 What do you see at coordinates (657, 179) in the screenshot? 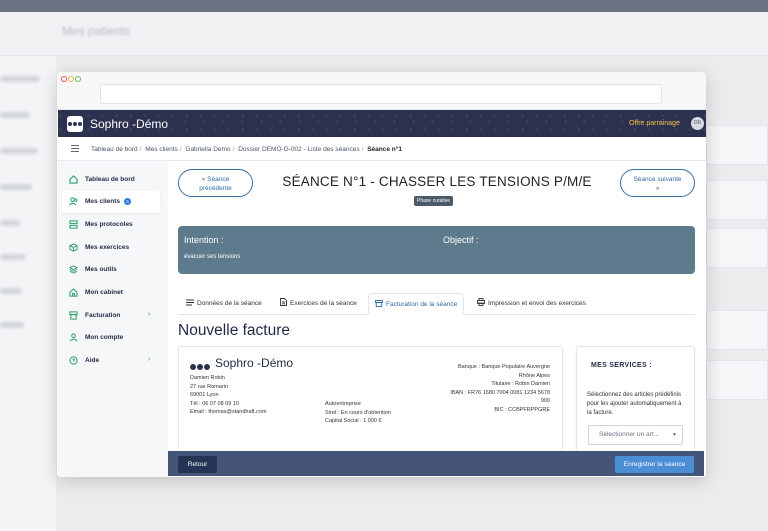
I see `next-session-label: Séance suivante` at bounding box center [657, 179].